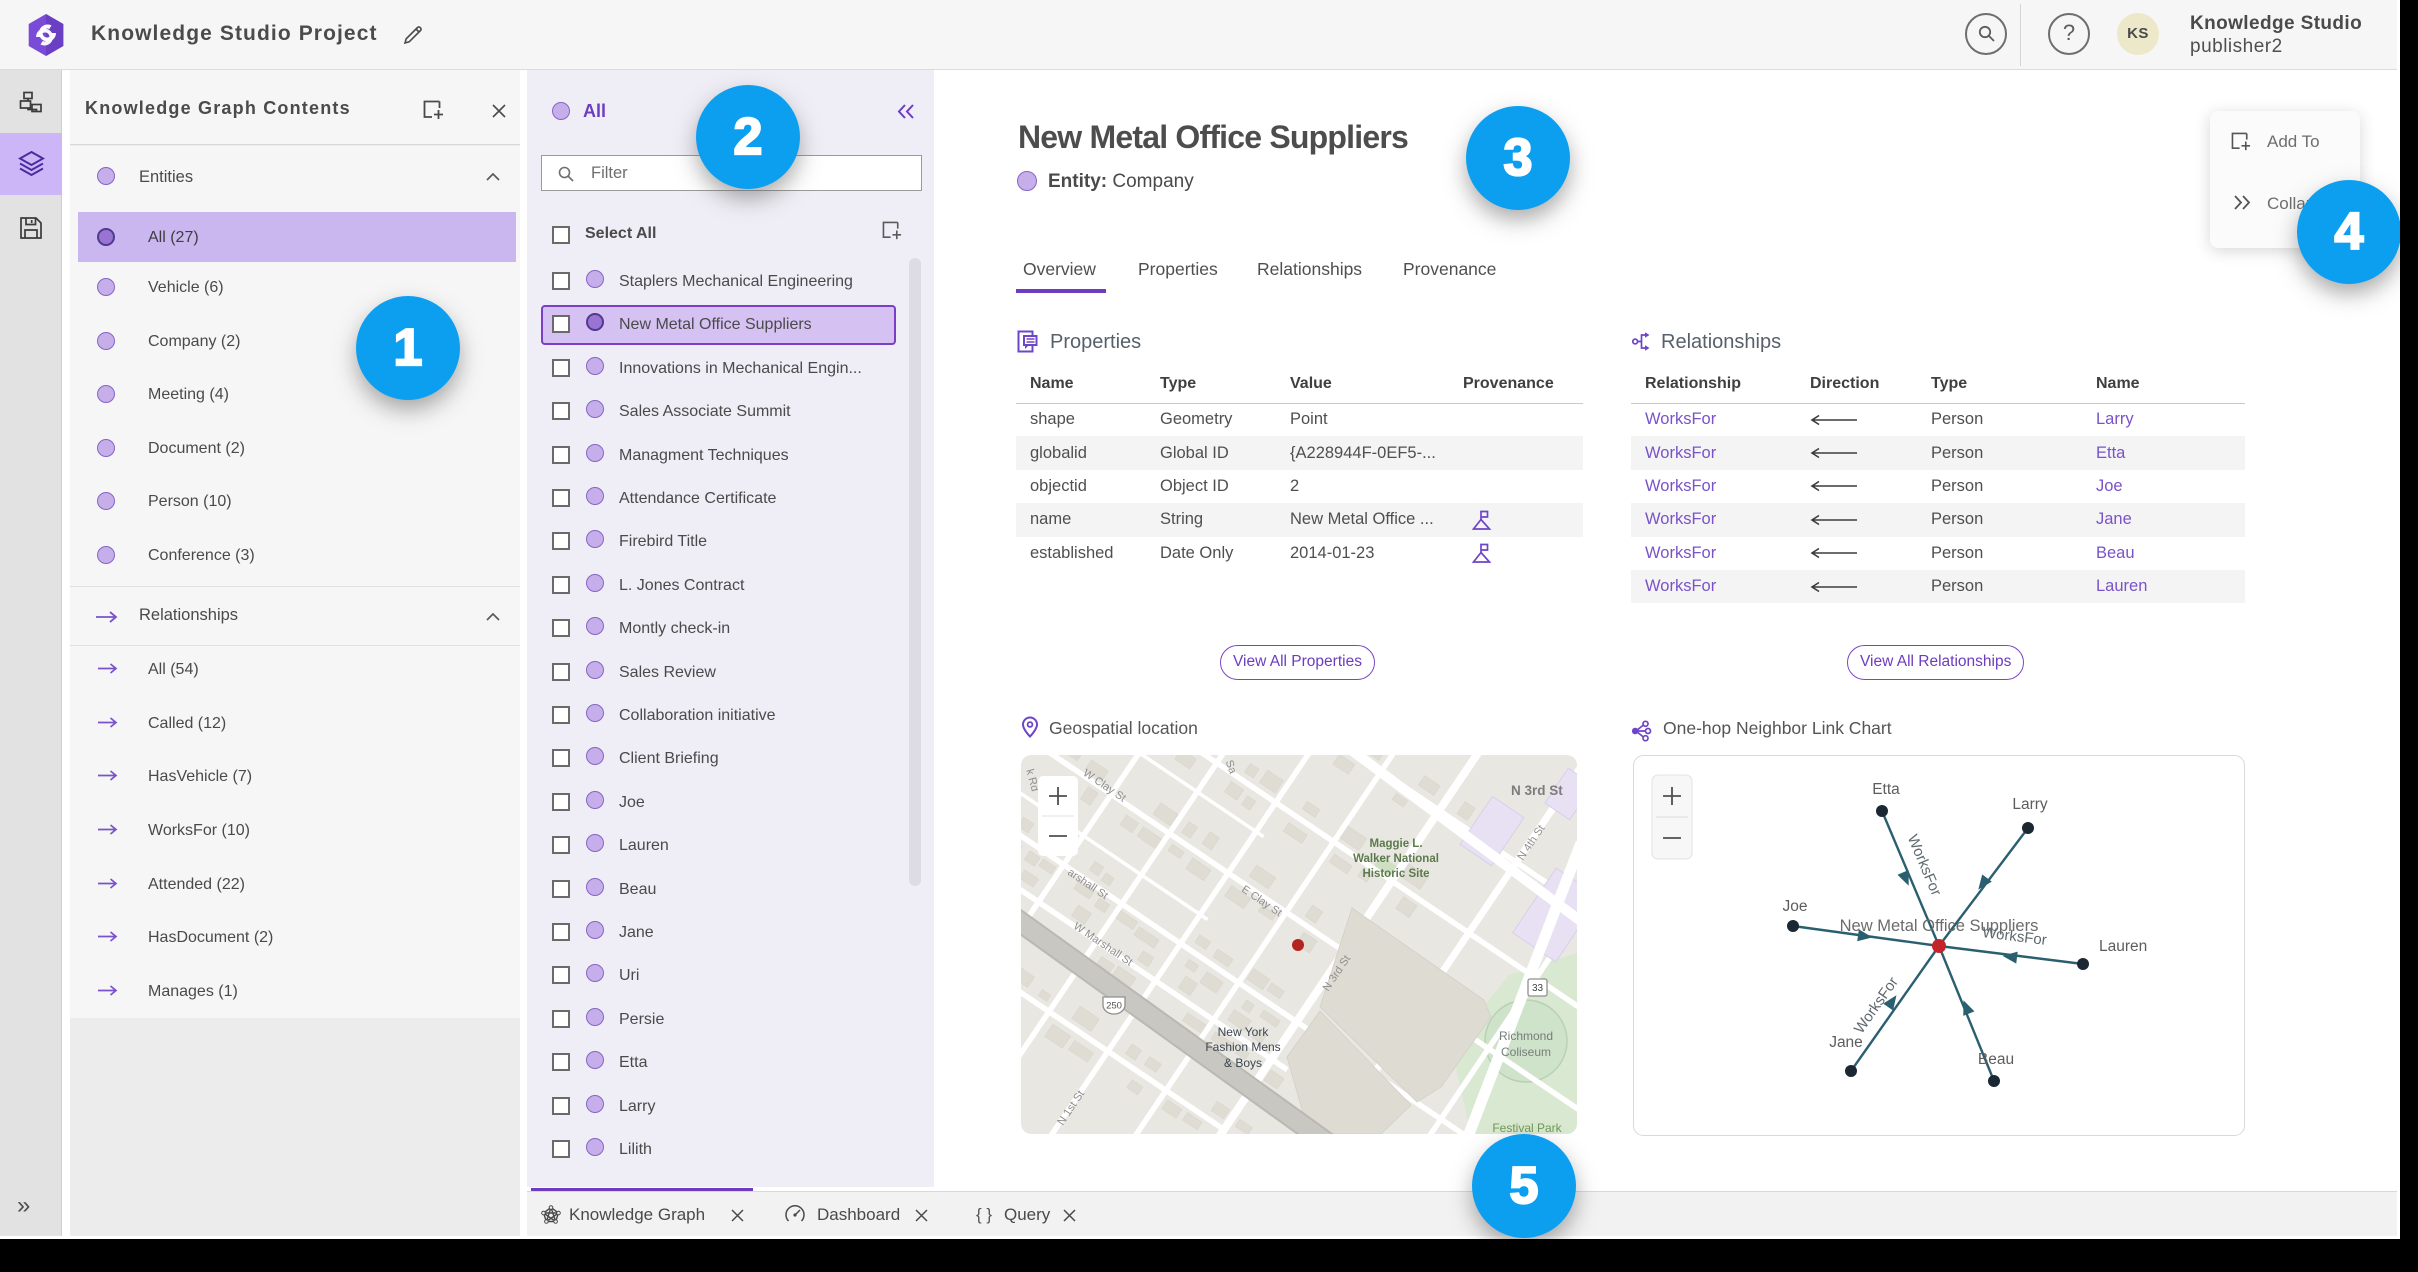 This screenshot has height=1272, width=2418. I want to click on svg-text: New York, so click(1244, 1032).